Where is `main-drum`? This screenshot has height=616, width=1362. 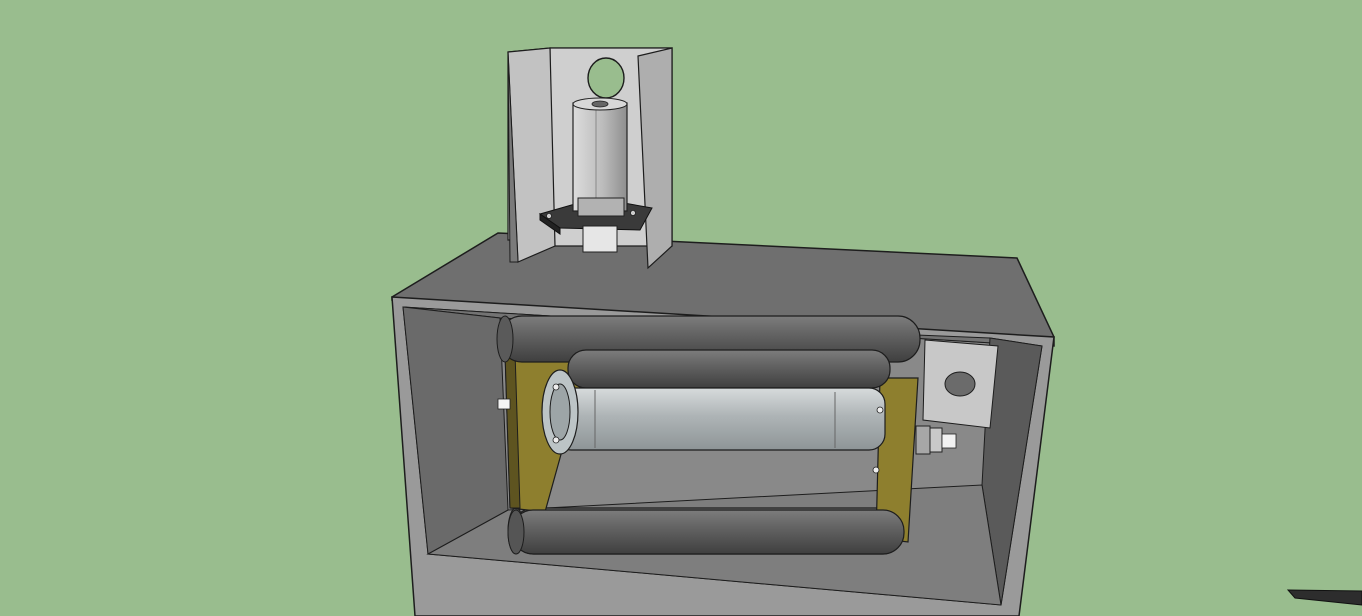
main-drum is located at coordinates (720, 419).